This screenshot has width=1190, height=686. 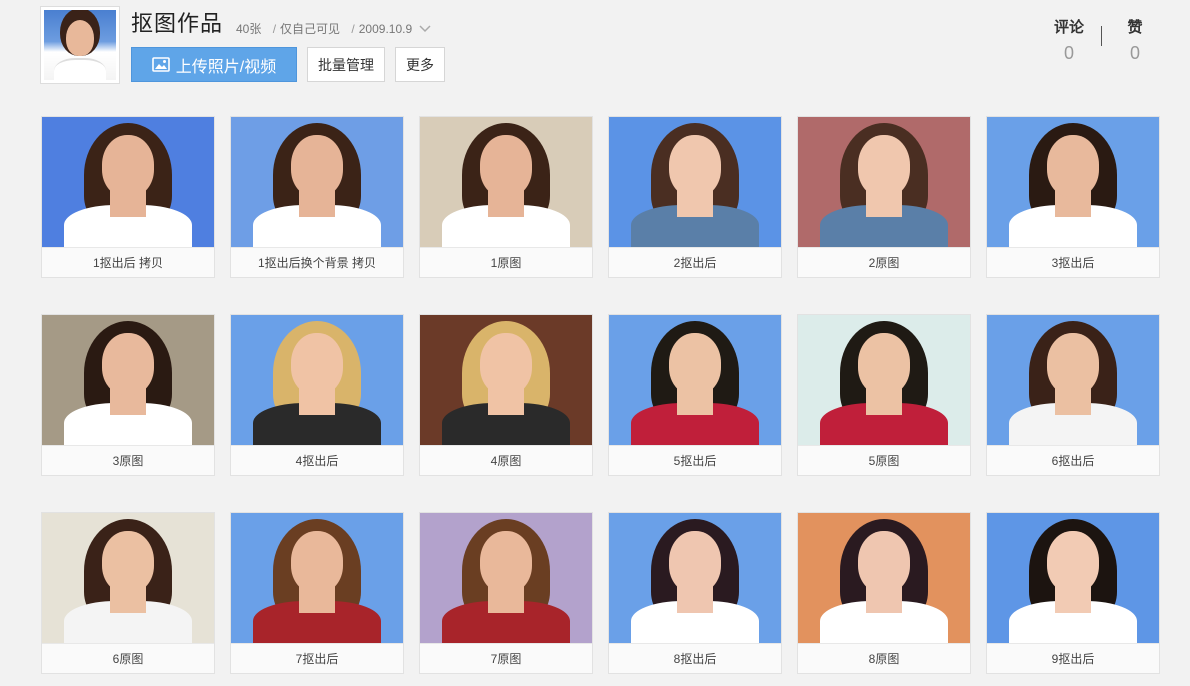 I want to click on album-cover, so click(x=80, y=45).